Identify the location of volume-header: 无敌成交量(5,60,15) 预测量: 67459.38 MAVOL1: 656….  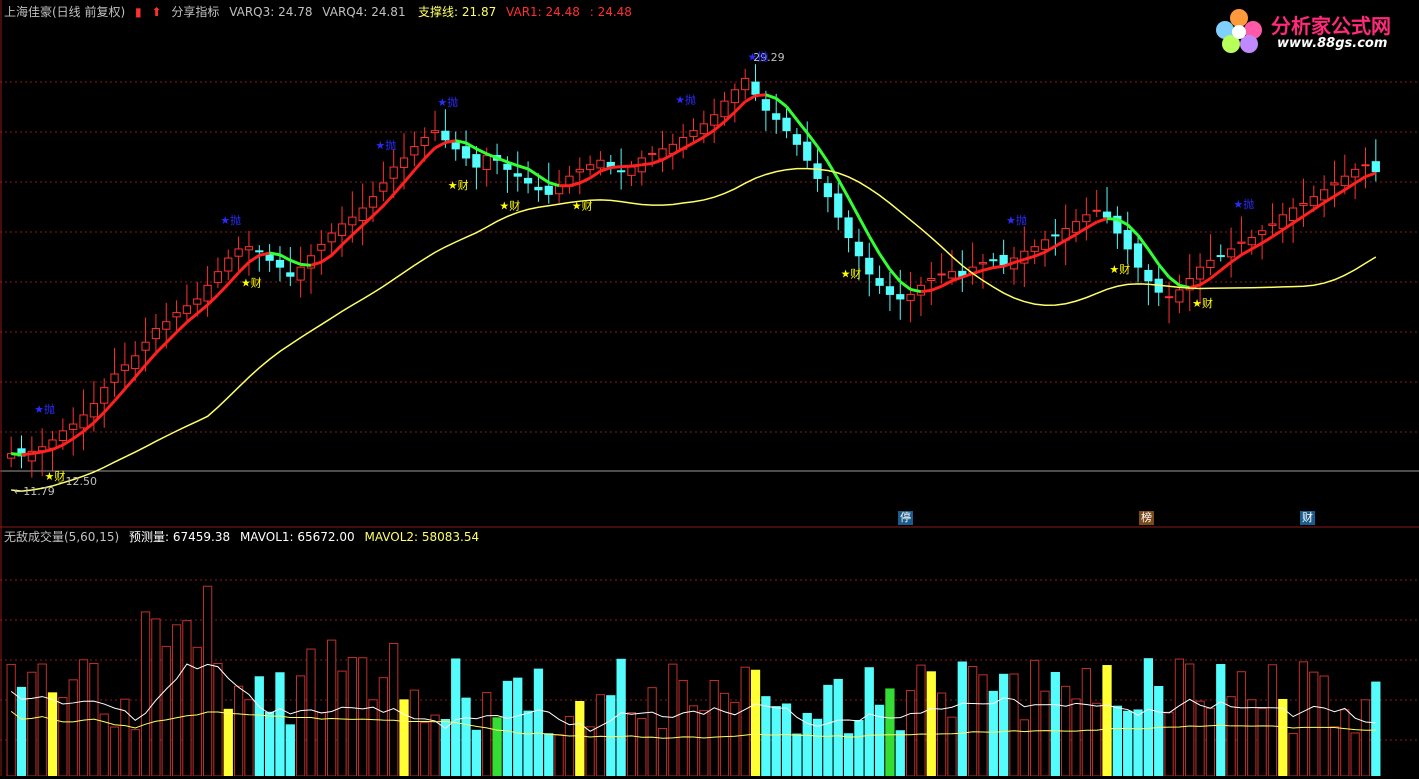
(244, 536).